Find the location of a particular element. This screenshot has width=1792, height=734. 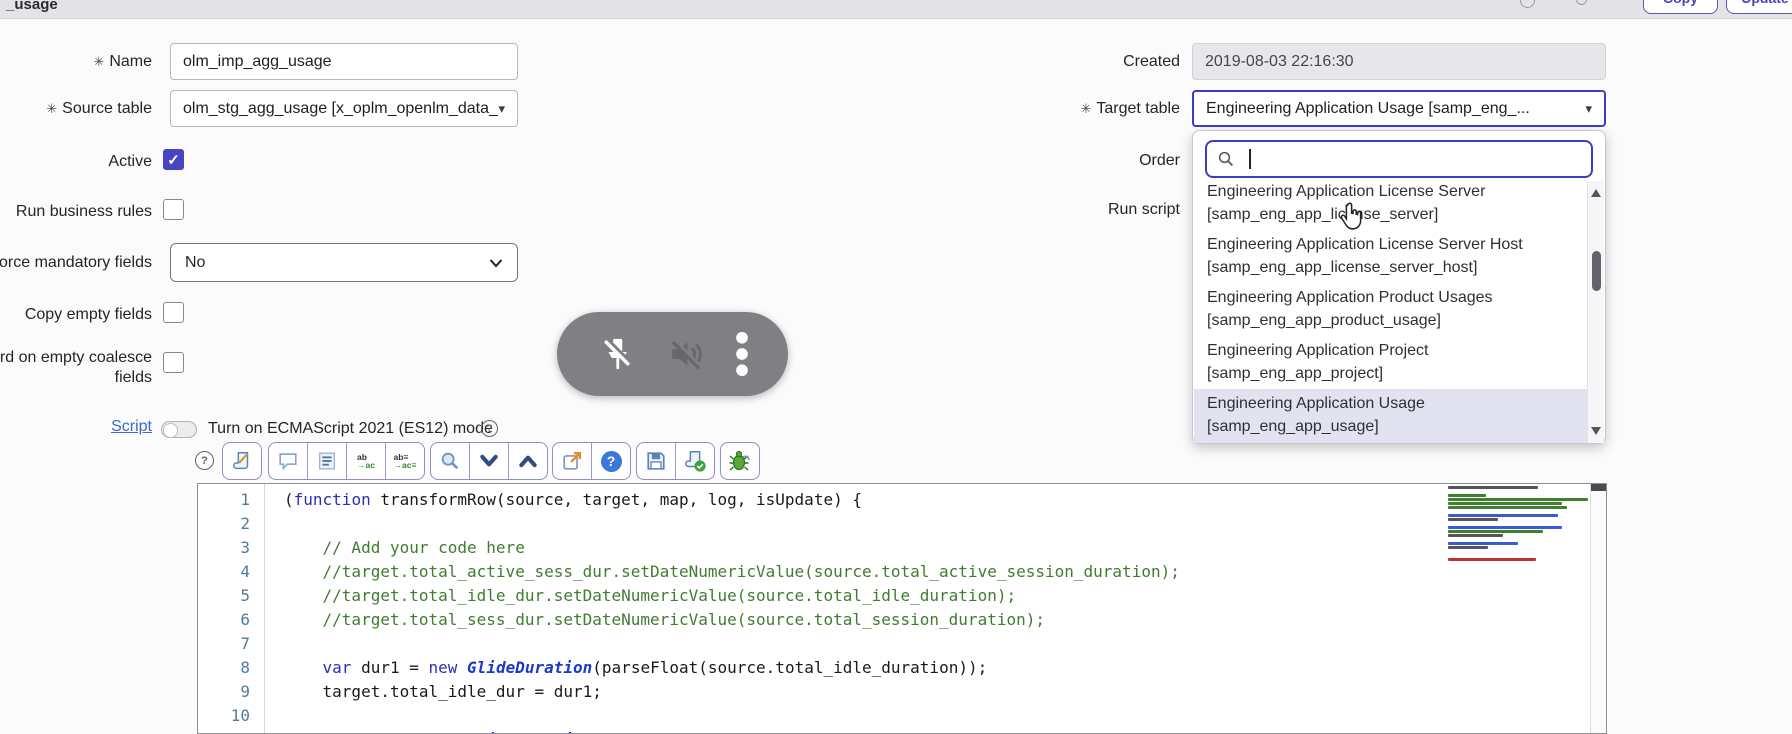

search-button is located at coordinates (450, 461).